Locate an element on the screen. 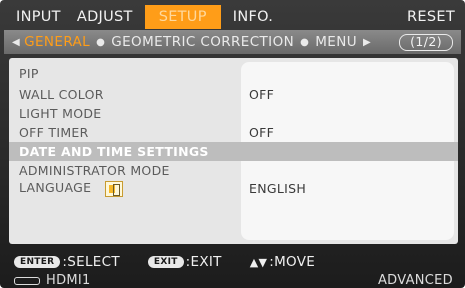  row-label: ADMINISTRATOR MODE is located at coordinates (94, 170).